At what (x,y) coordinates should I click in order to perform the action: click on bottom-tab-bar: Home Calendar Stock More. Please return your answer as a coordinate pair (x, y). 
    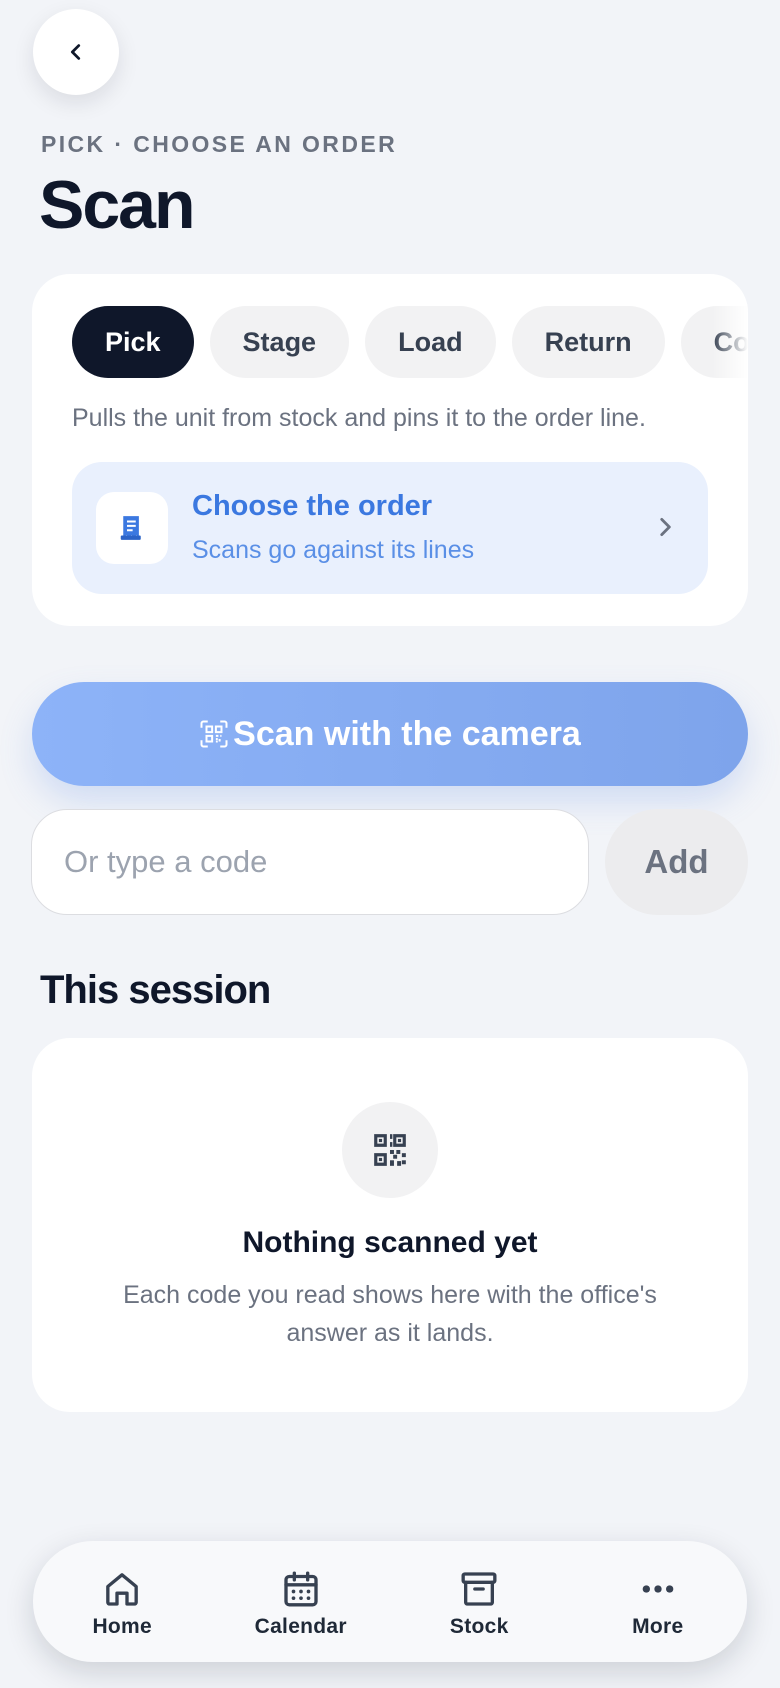
    Looking at the image, I should click on (390, 1601).